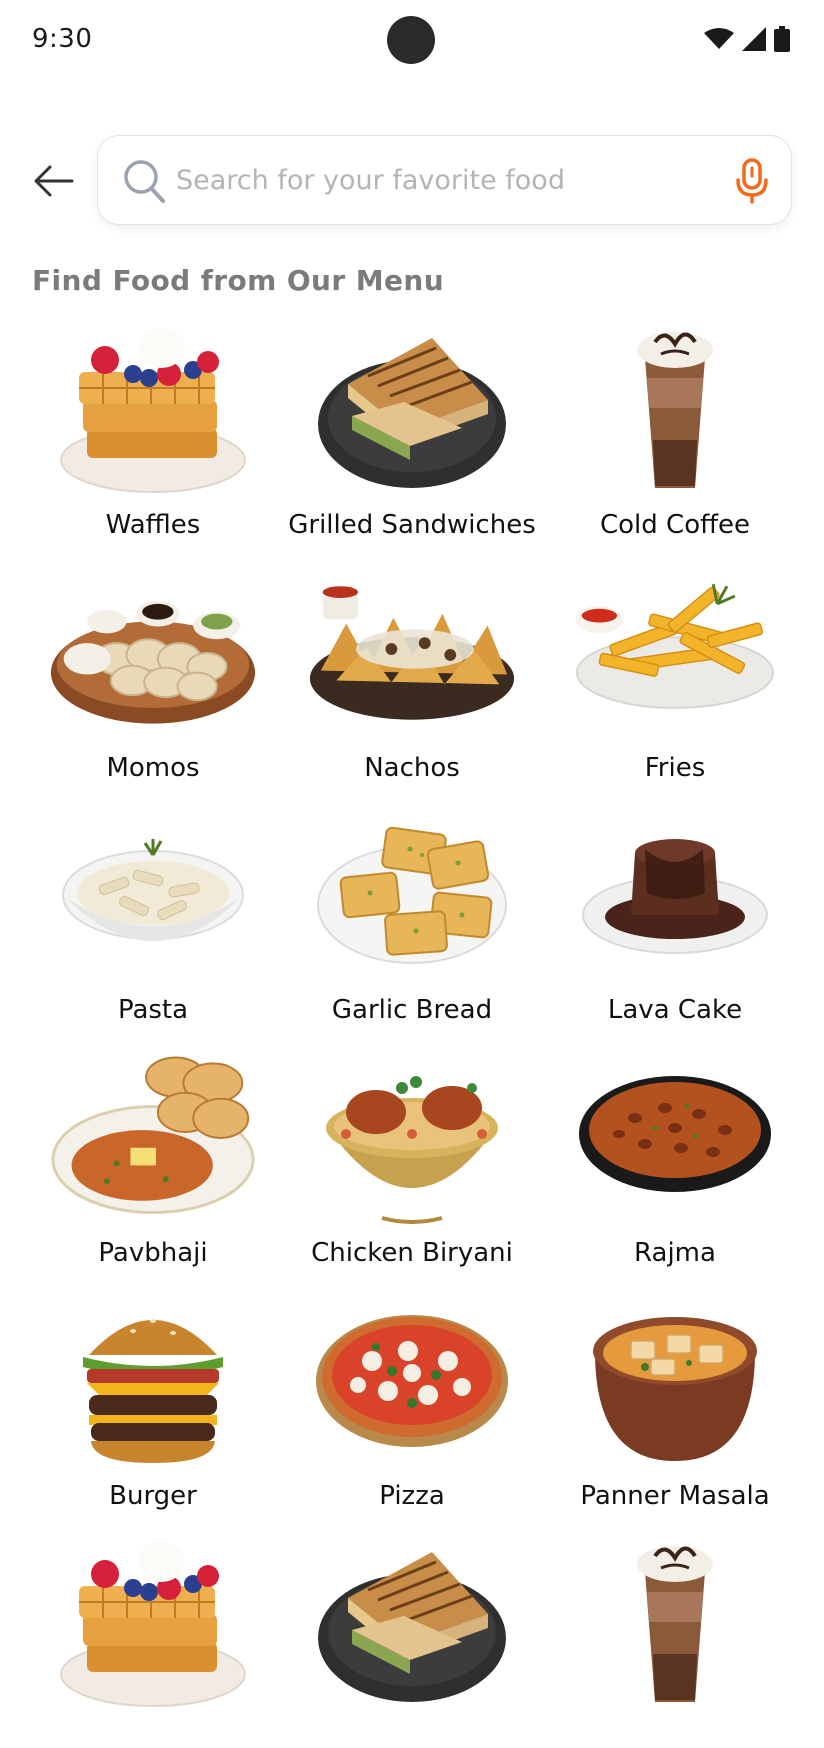  I want to click on food-item: Lava Cake, so click(675, 918).